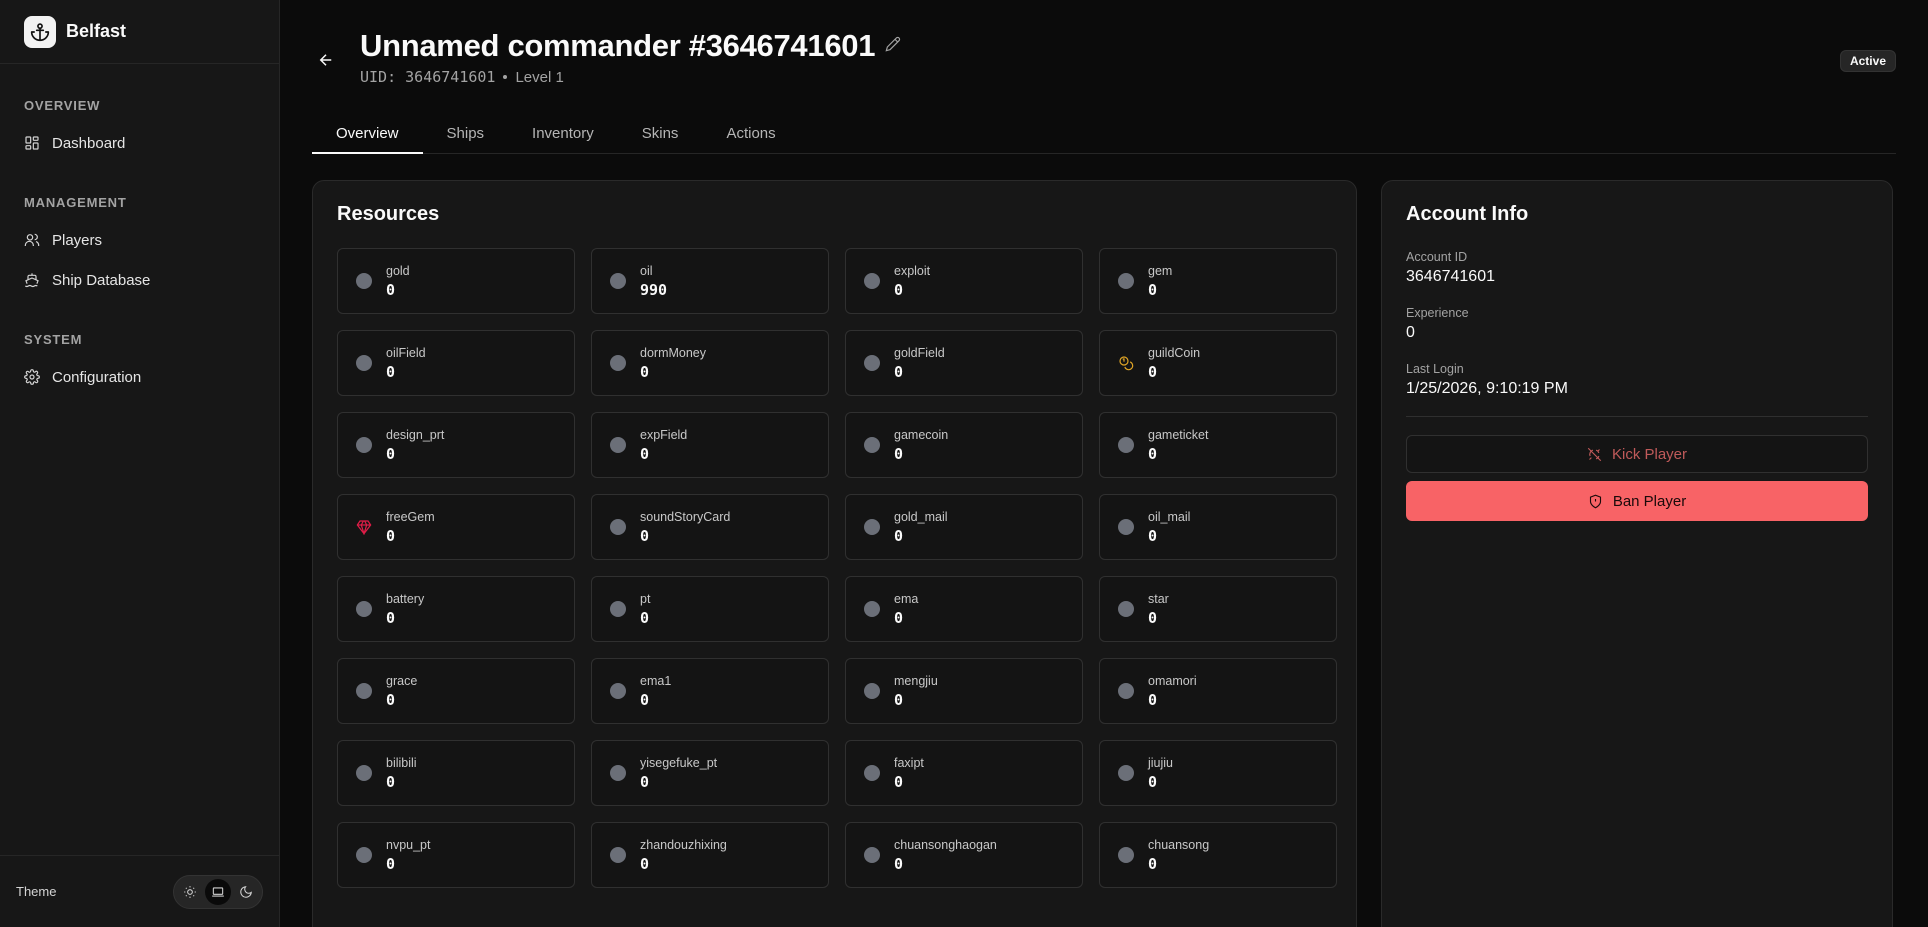  What do you see at coordinates (456, 445) in the screenshot?
I see `resource-tile-design-prt: design_prt 0` at bounding box center [456, 445].